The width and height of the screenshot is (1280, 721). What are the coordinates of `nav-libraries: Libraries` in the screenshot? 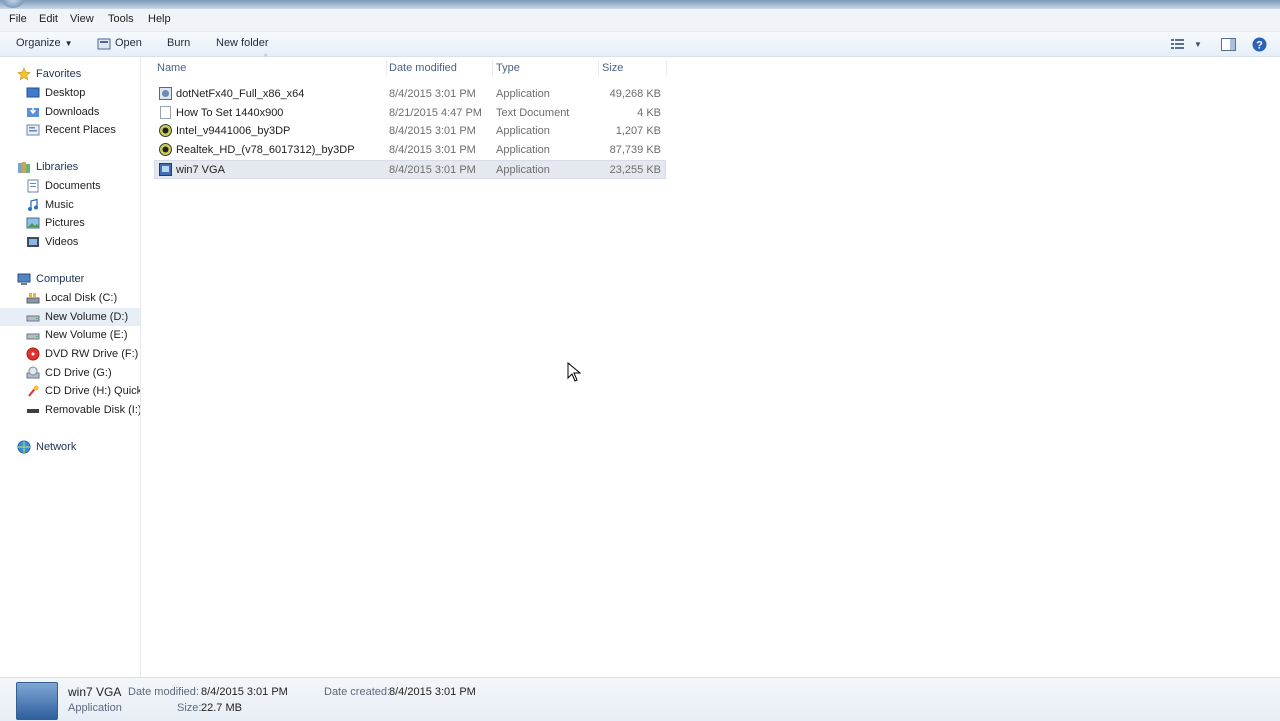 It's located at (47, 167).